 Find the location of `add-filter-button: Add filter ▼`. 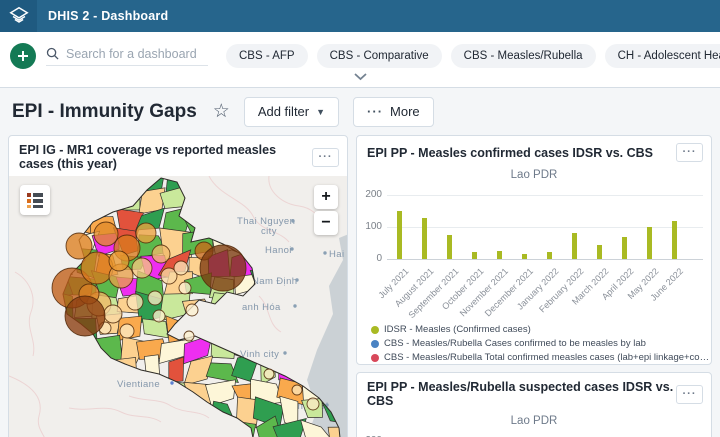

add-filter-button: Add filter ▼ is located at coordinates (291, 111).